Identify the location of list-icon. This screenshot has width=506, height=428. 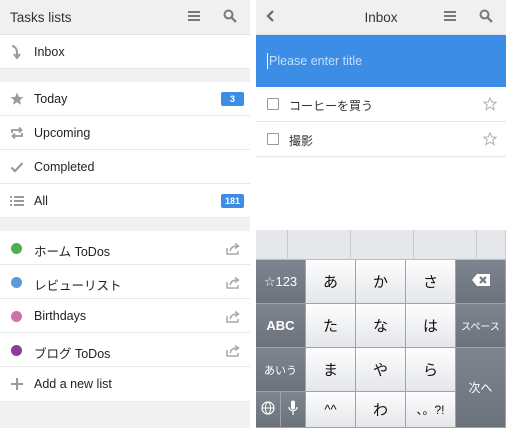
(17, 201).